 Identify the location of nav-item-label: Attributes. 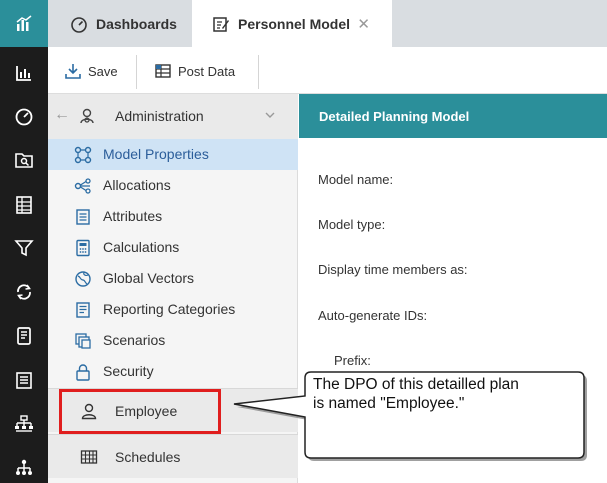
(133, 216).